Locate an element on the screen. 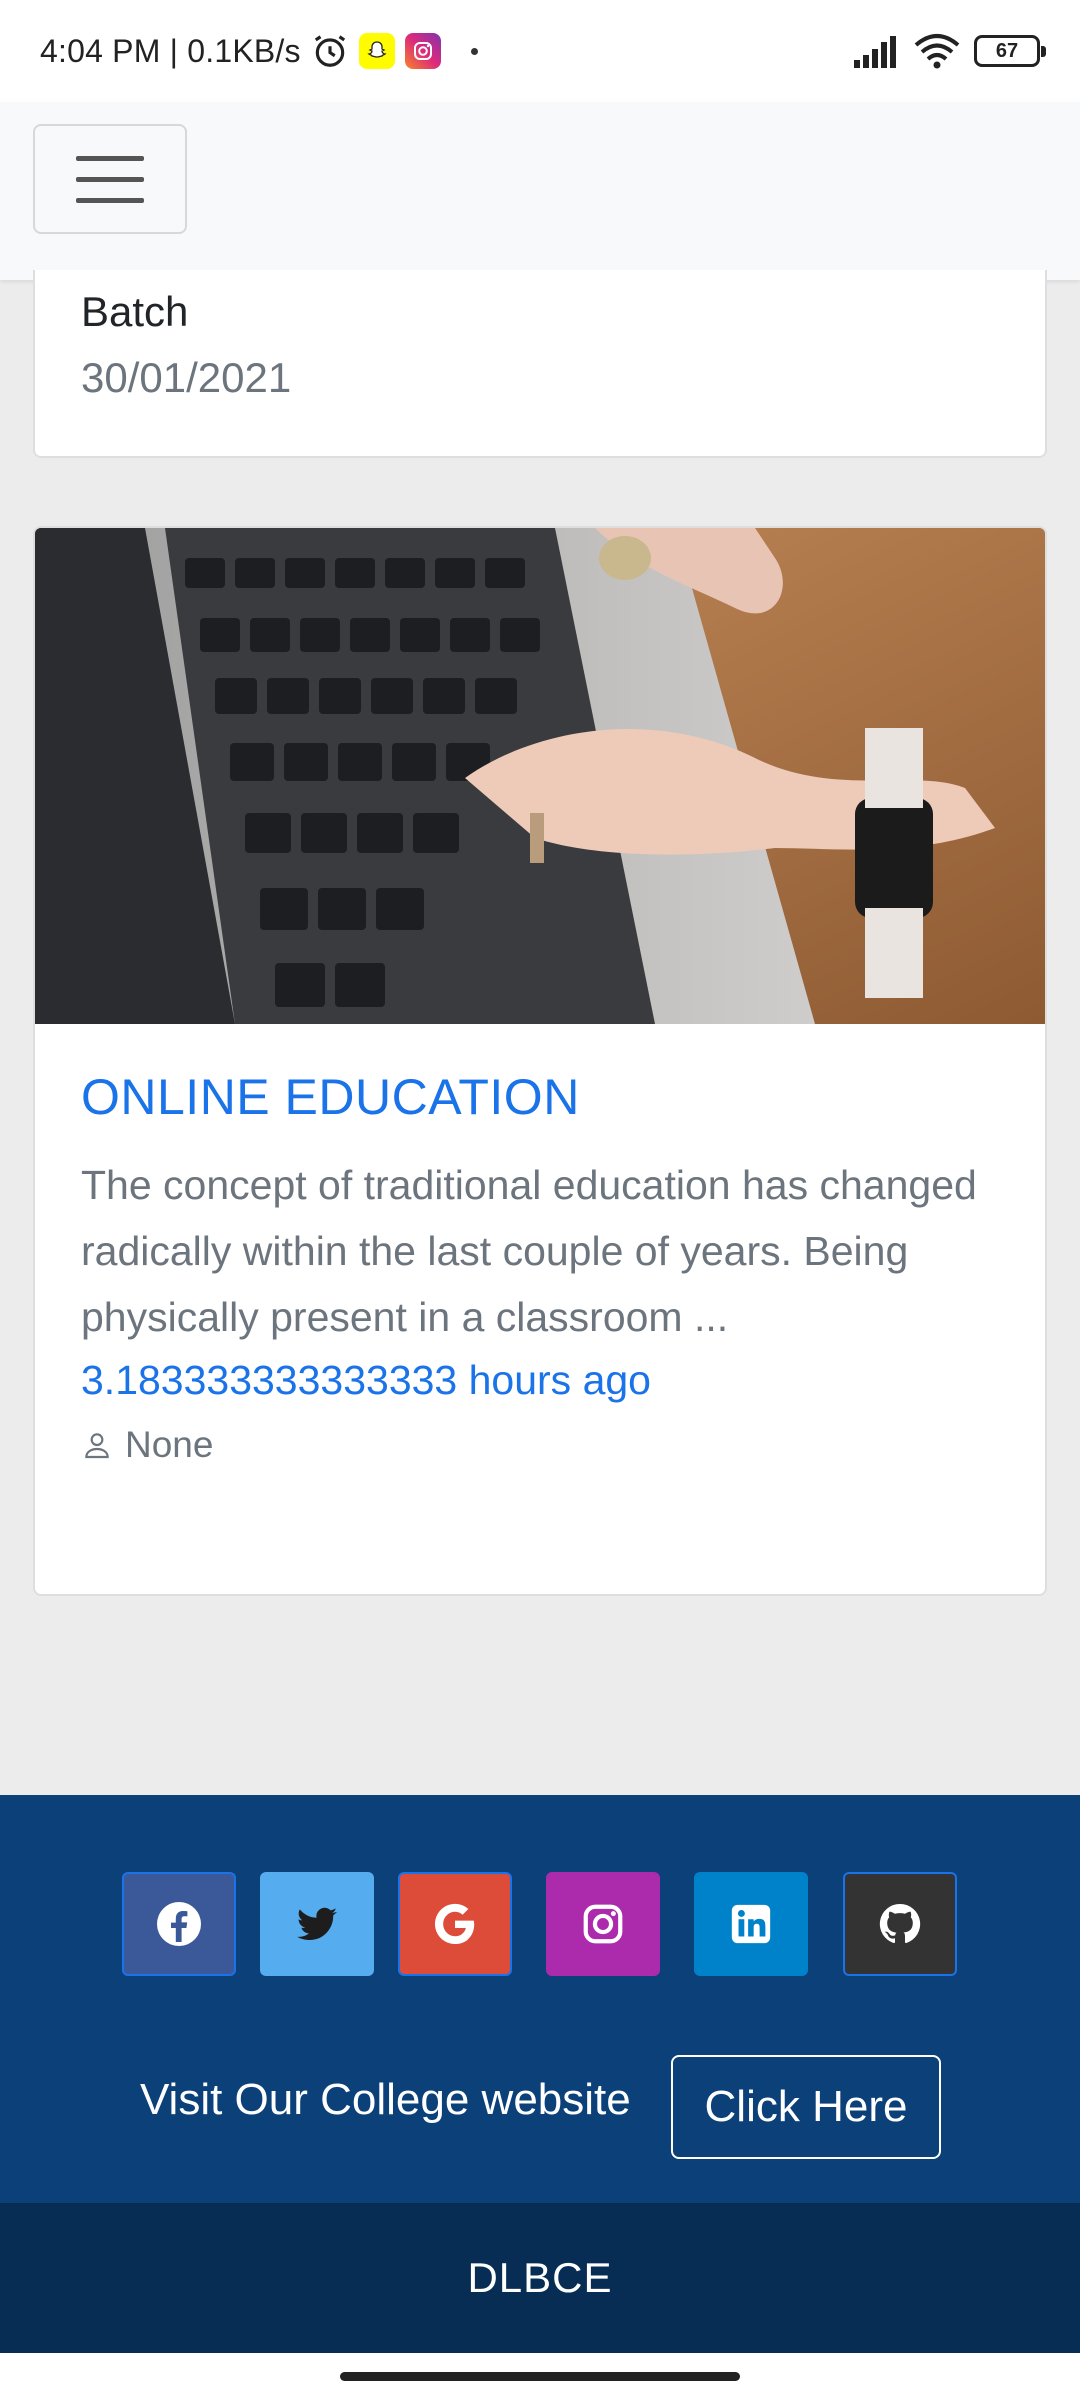 This screenshot has height=2400, width=1080. alarm-icon is located at coordinates (329, 51).